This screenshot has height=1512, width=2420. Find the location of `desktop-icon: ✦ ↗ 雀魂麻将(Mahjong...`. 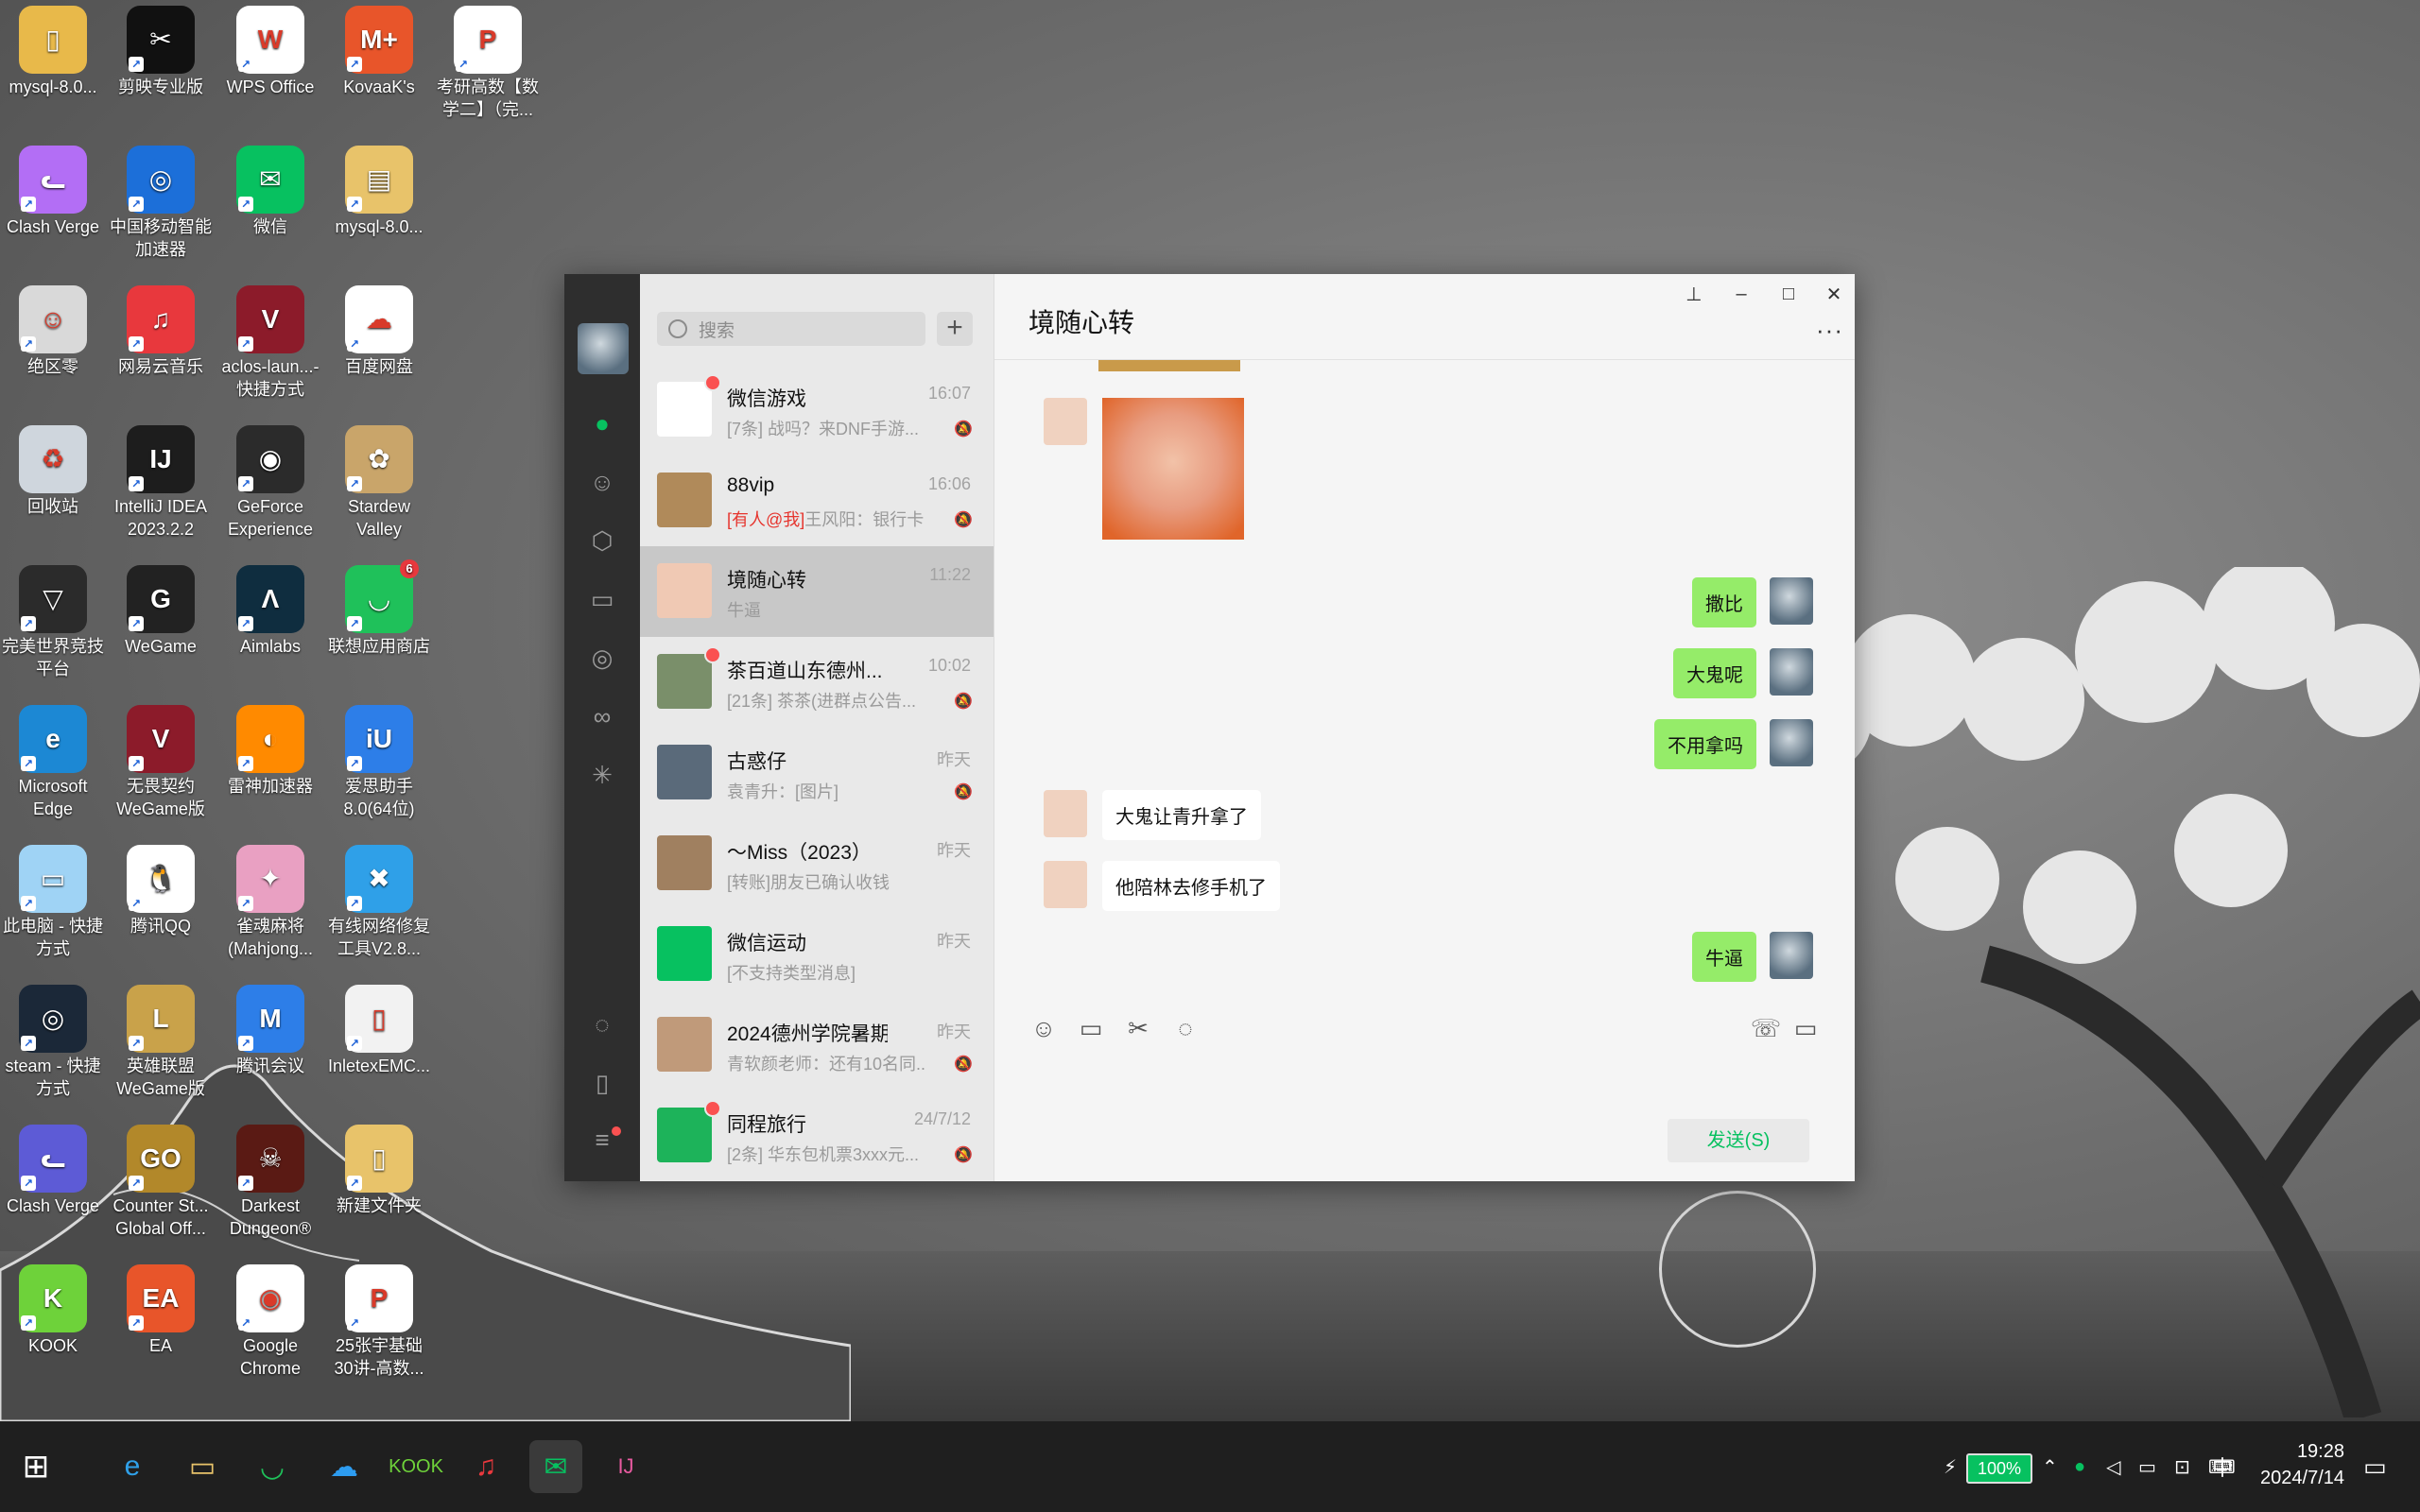

desktop-icon: ✦ ↗ 雀魂麻将(Mahjong... is located at coordinates (270, 899).